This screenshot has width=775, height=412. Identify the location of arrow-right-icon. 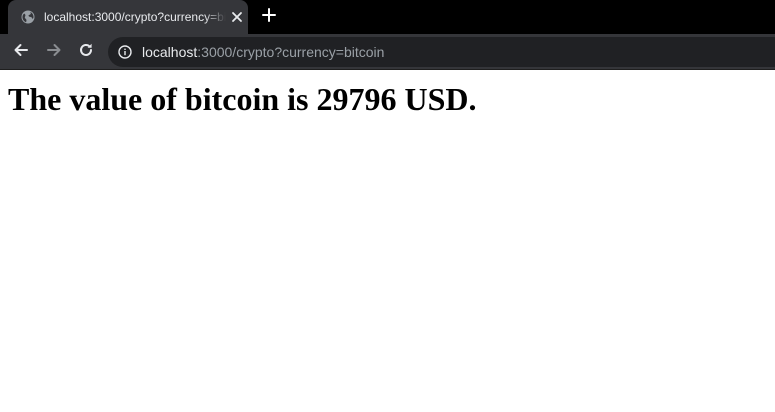
(54, 52).